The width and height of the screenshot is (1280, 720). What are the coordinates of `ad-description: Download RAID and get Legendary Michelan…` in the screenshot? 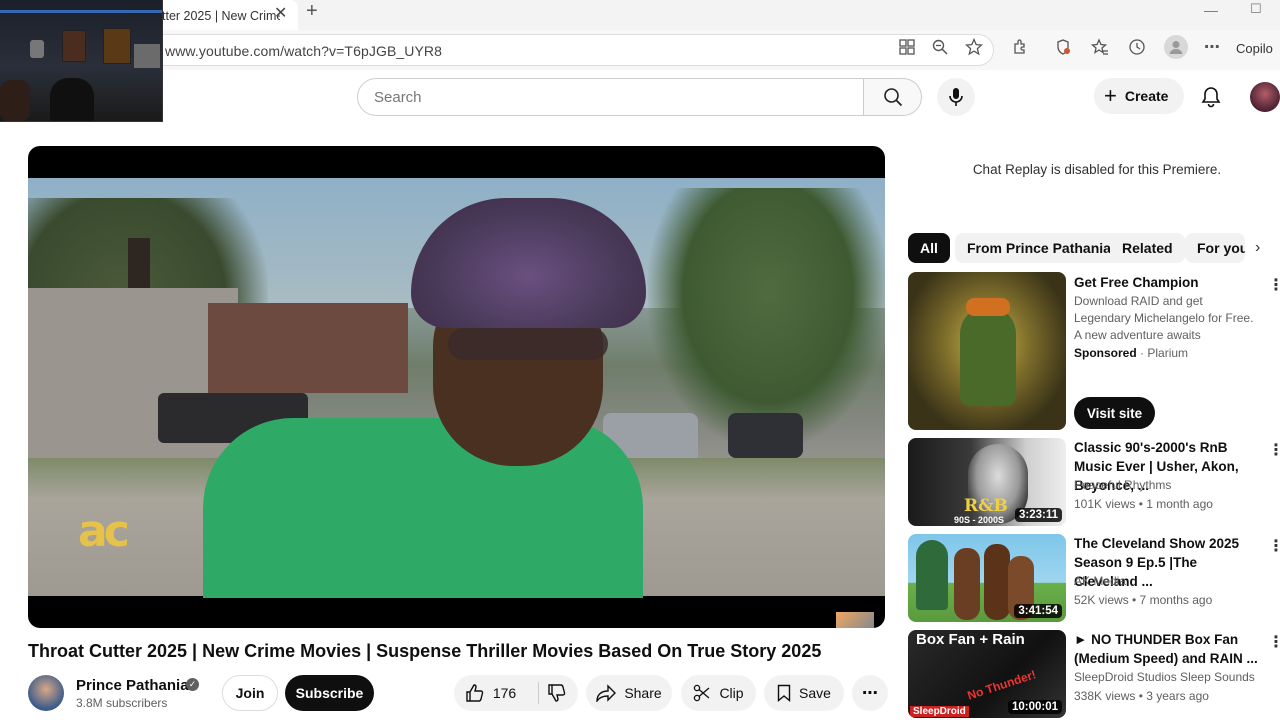 It's located at (1164, 318).